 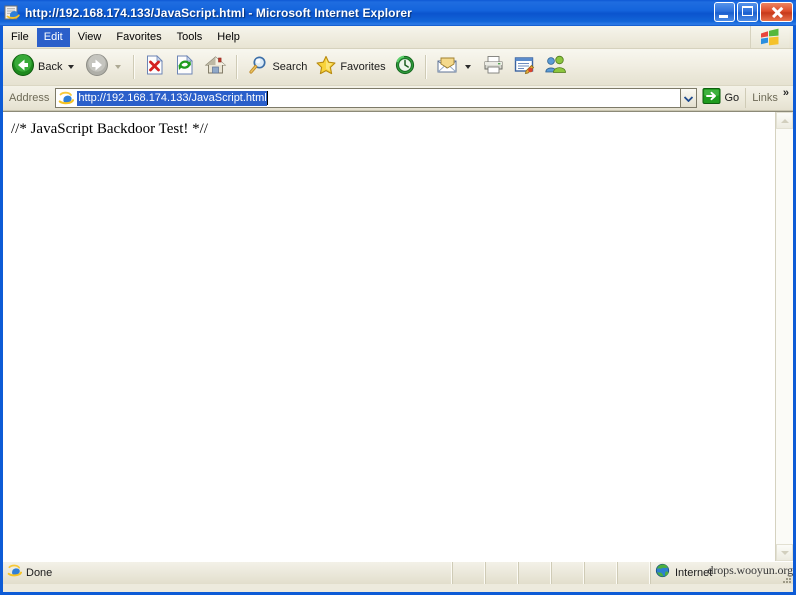 What do you see at coordinates (71, 67) in the screenshot?
I see `back-dropdown-caret-icon` at bounding box center [71, 67].